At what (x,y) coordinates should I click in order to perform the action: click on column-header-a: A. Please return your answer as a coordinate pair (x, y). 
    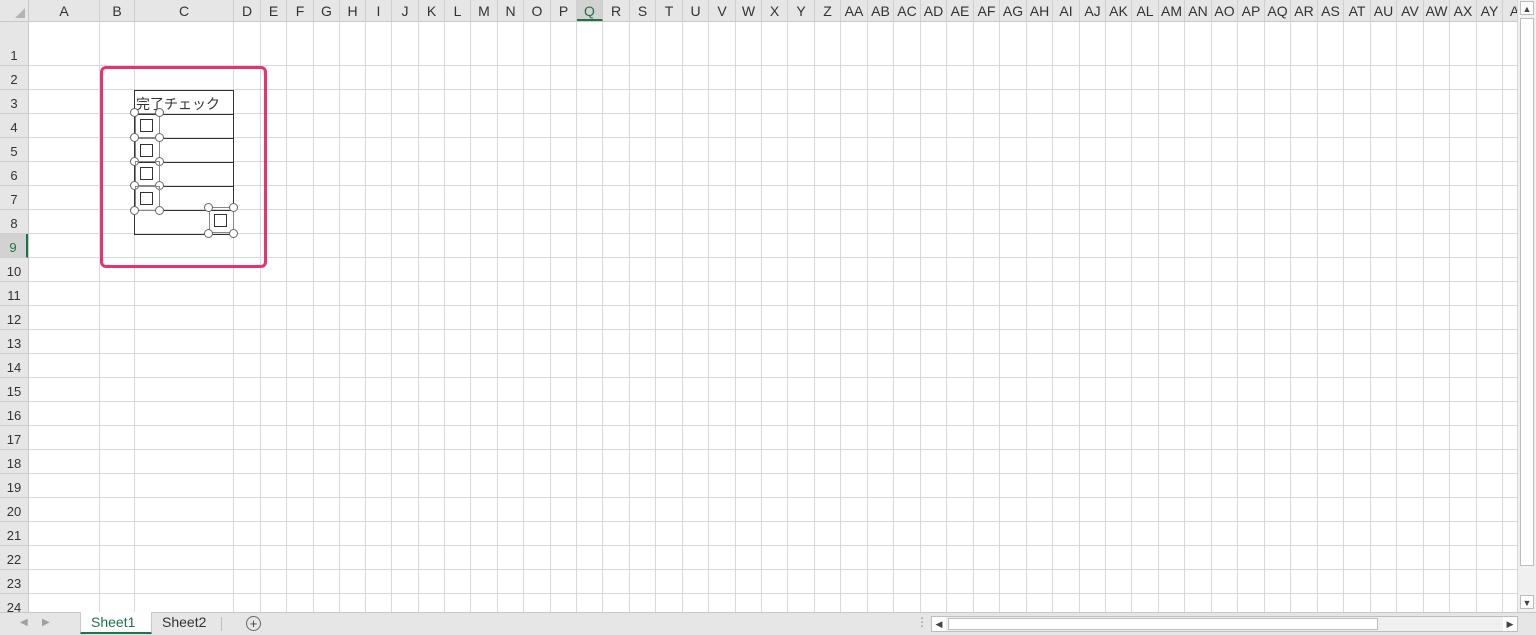
    Looking at the image, I should click on (64, 10).